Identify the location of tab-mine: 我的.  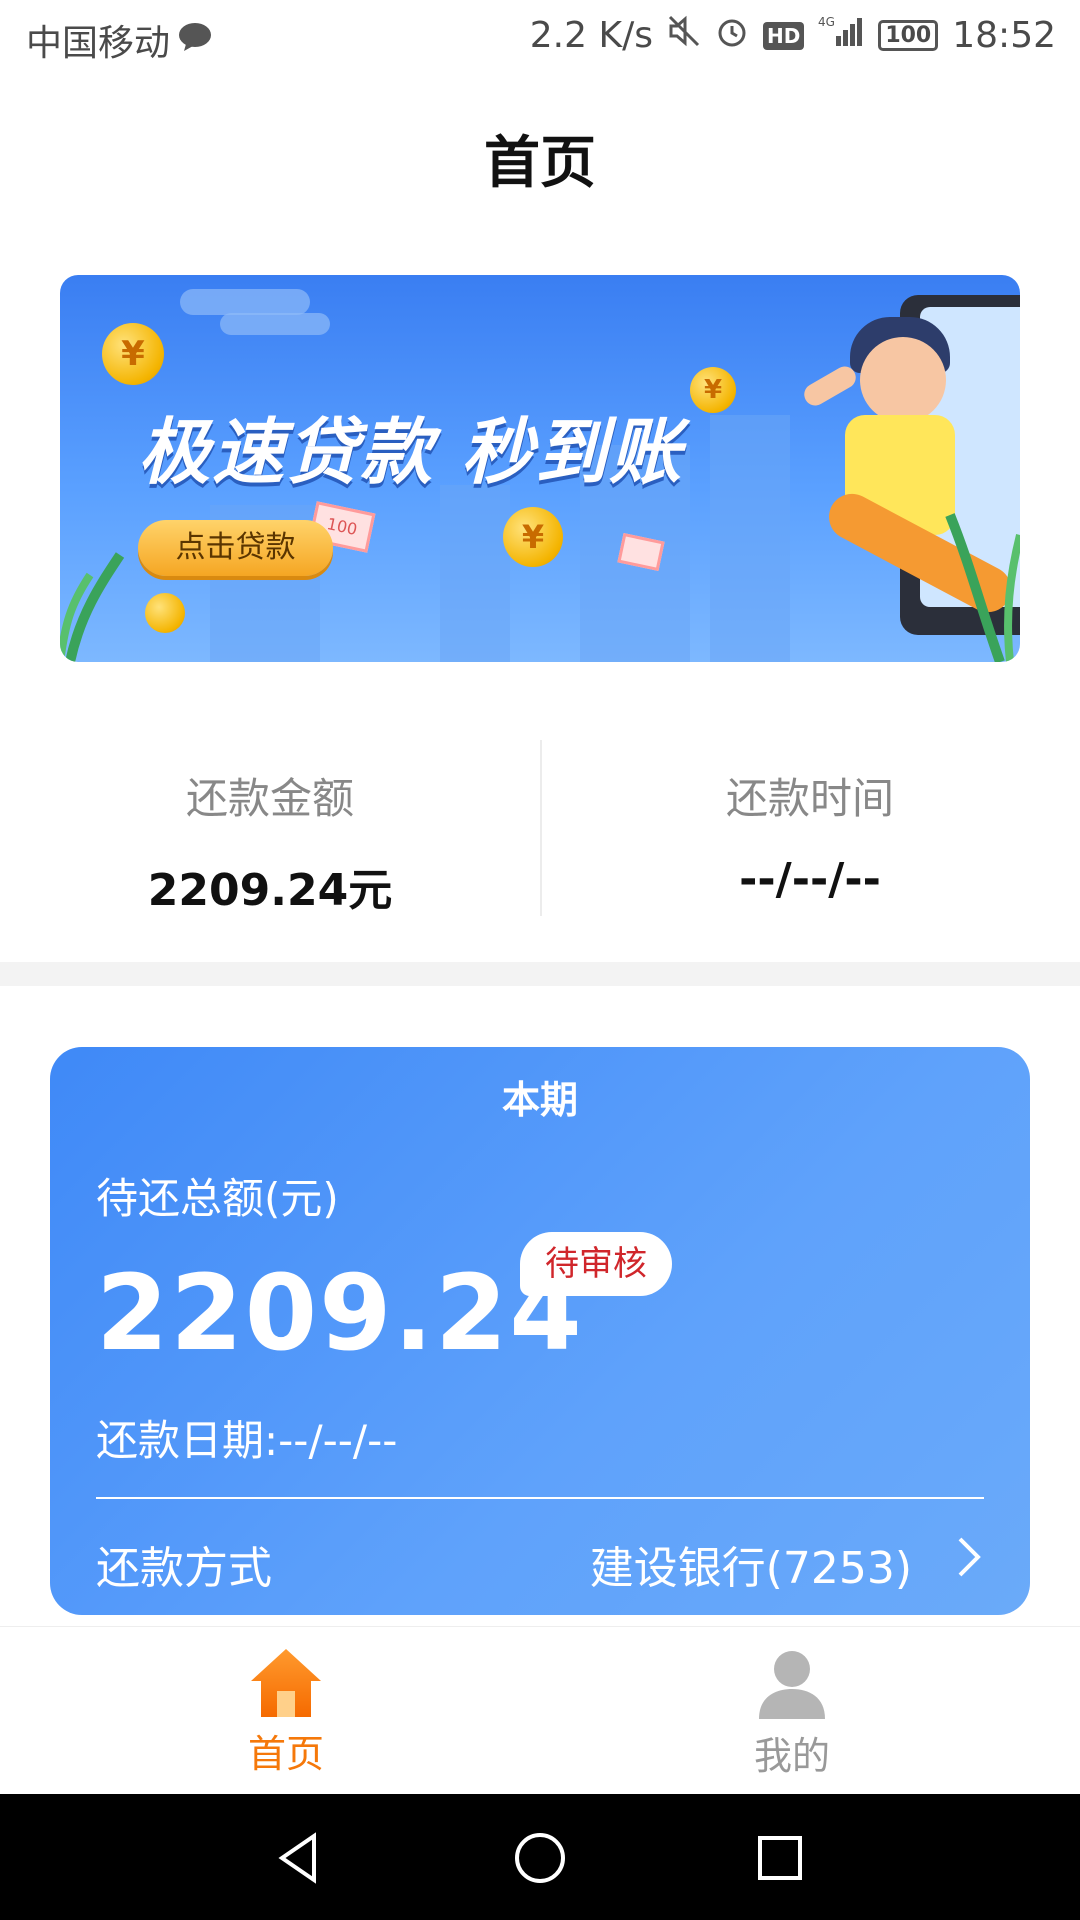
(792, 1703).